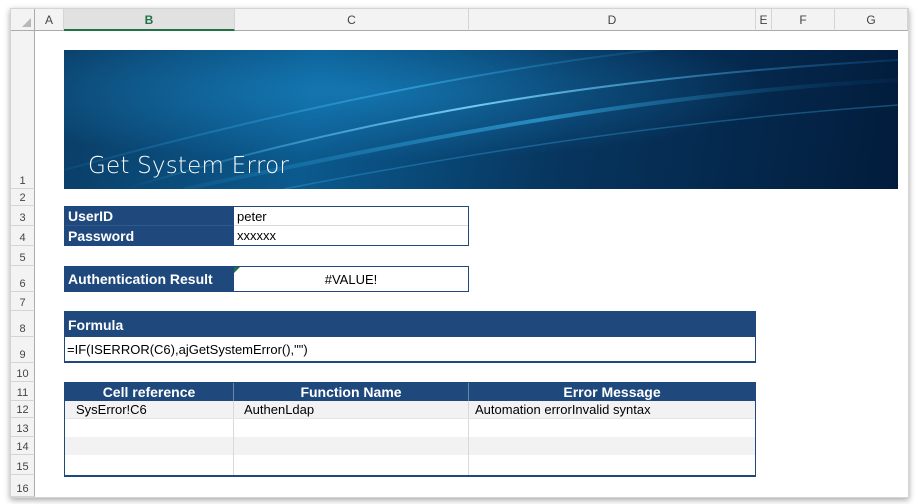  What do you see at coordinates (149, 235) in the screenshot?
I see `password-label: Password` at bounding box center [149, 235].